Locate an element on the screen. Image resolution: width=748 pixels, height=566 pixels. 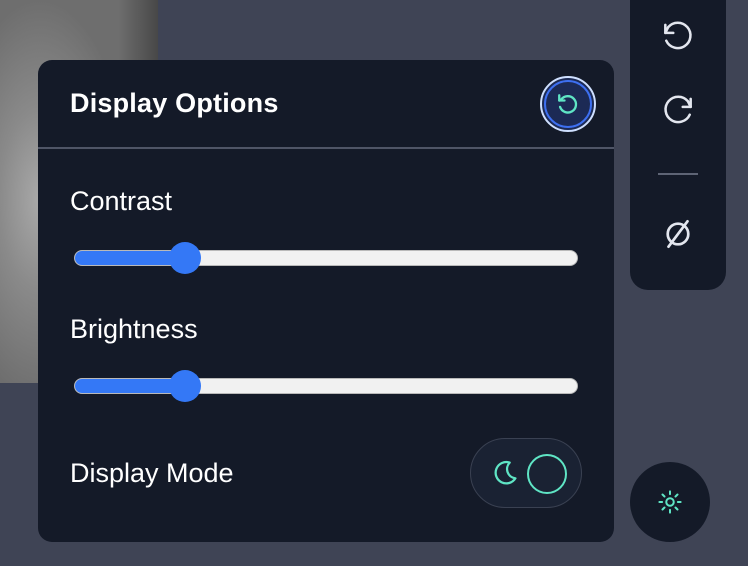
panel-divider is located at coordinates (326, 148).